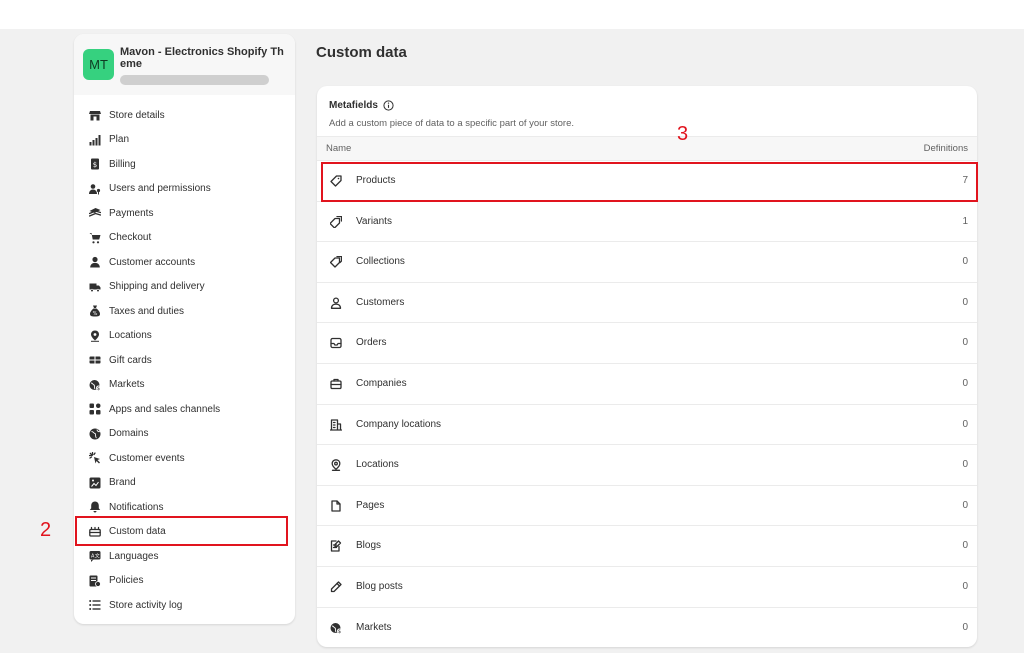  Describe the element at coordinates (647, 587) in the screenshot. I see `metafield-row-blog-posts: Blog posts 0` at that location.